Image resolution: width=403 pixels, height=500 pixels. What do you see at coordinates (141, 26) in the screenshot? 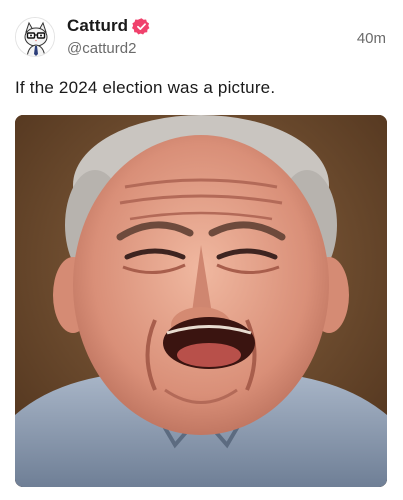
I see `verified-badge-icon` at bounding box center [141, 26].